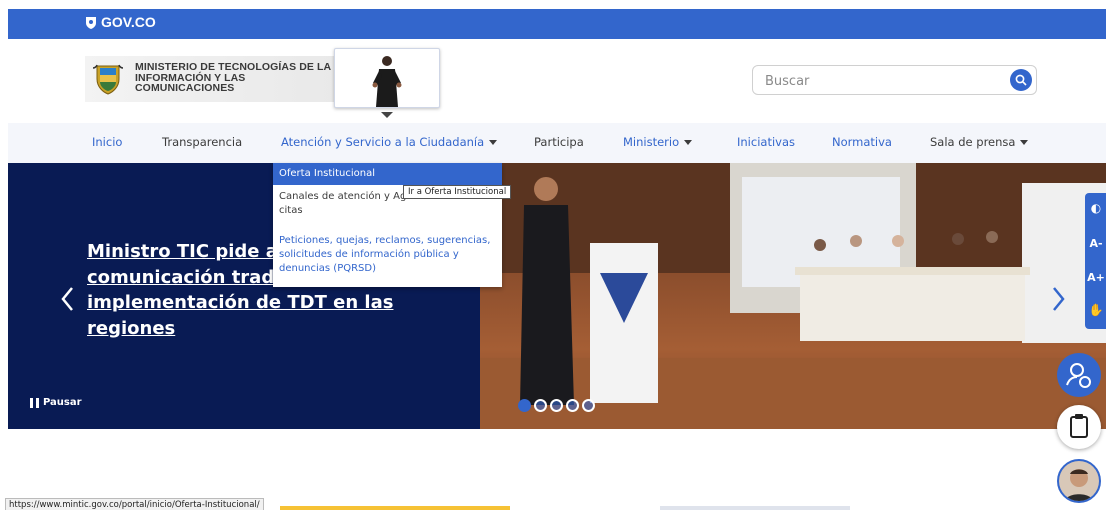  Describe the element at coordinates (880, 81) in the screenshot. I see `search-input` at that location.